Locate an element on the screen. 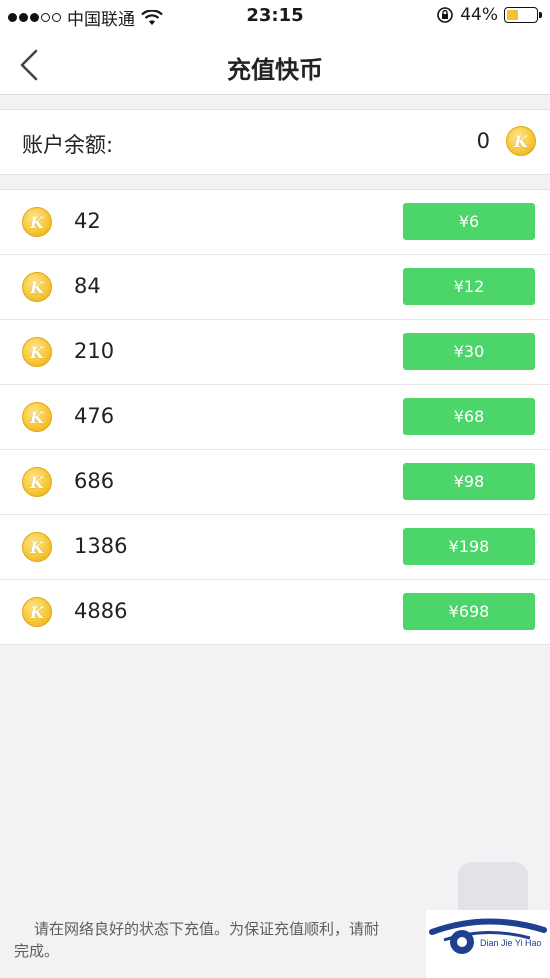  watermark-logo: Dian Jie Yi Hao is located at coordinates (488, 944).